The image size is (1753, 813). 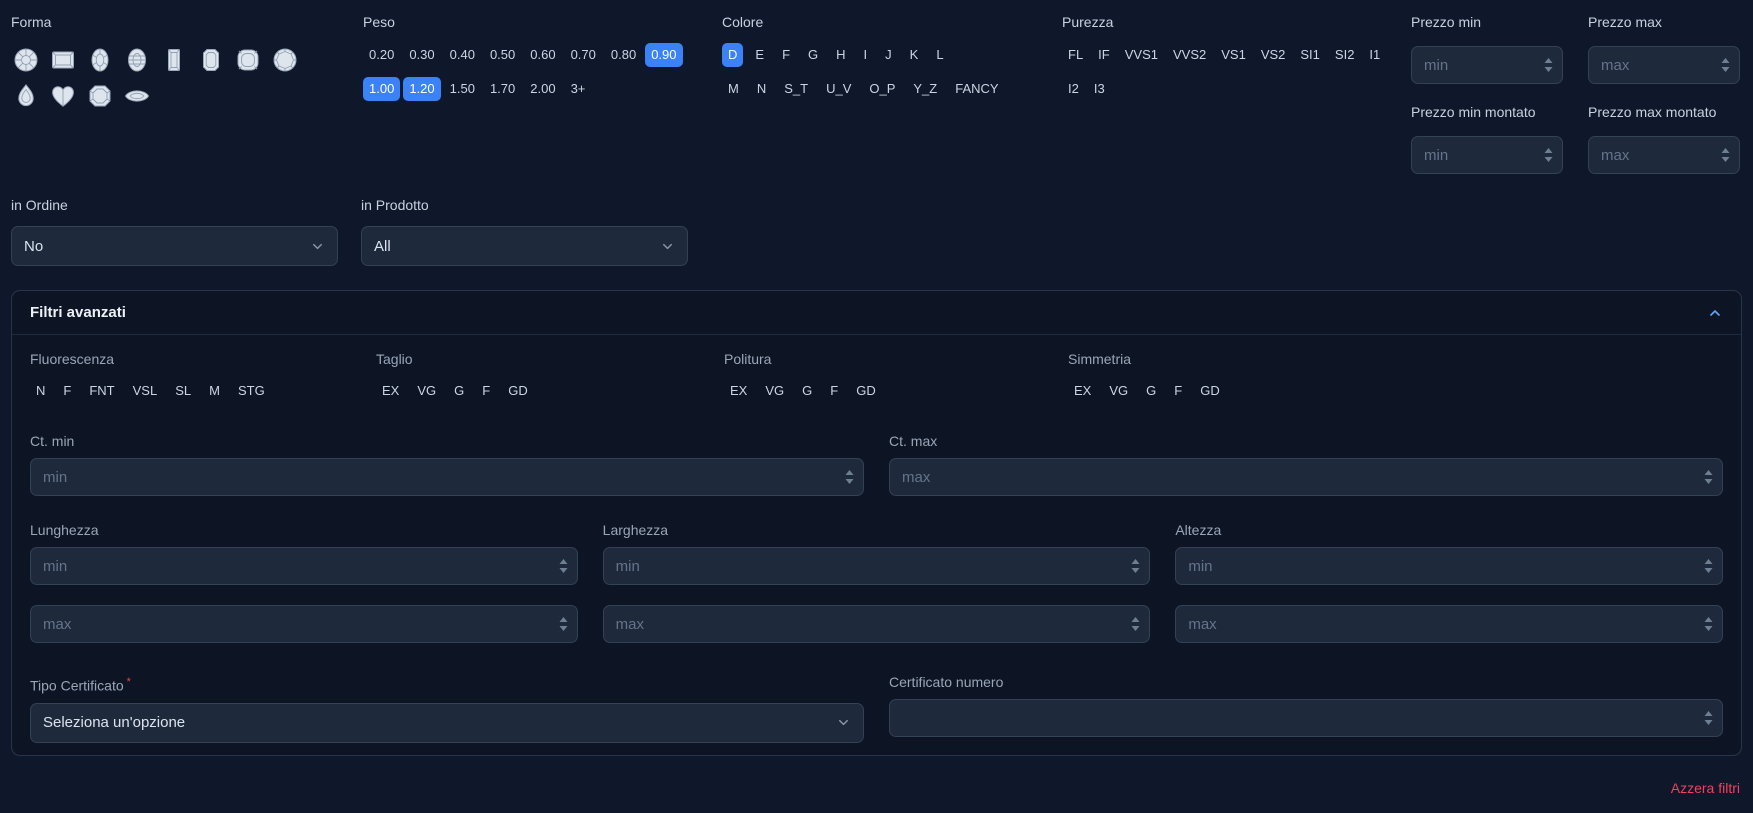 I want to click on larghezza-min-input, so click(x=876, y=566).